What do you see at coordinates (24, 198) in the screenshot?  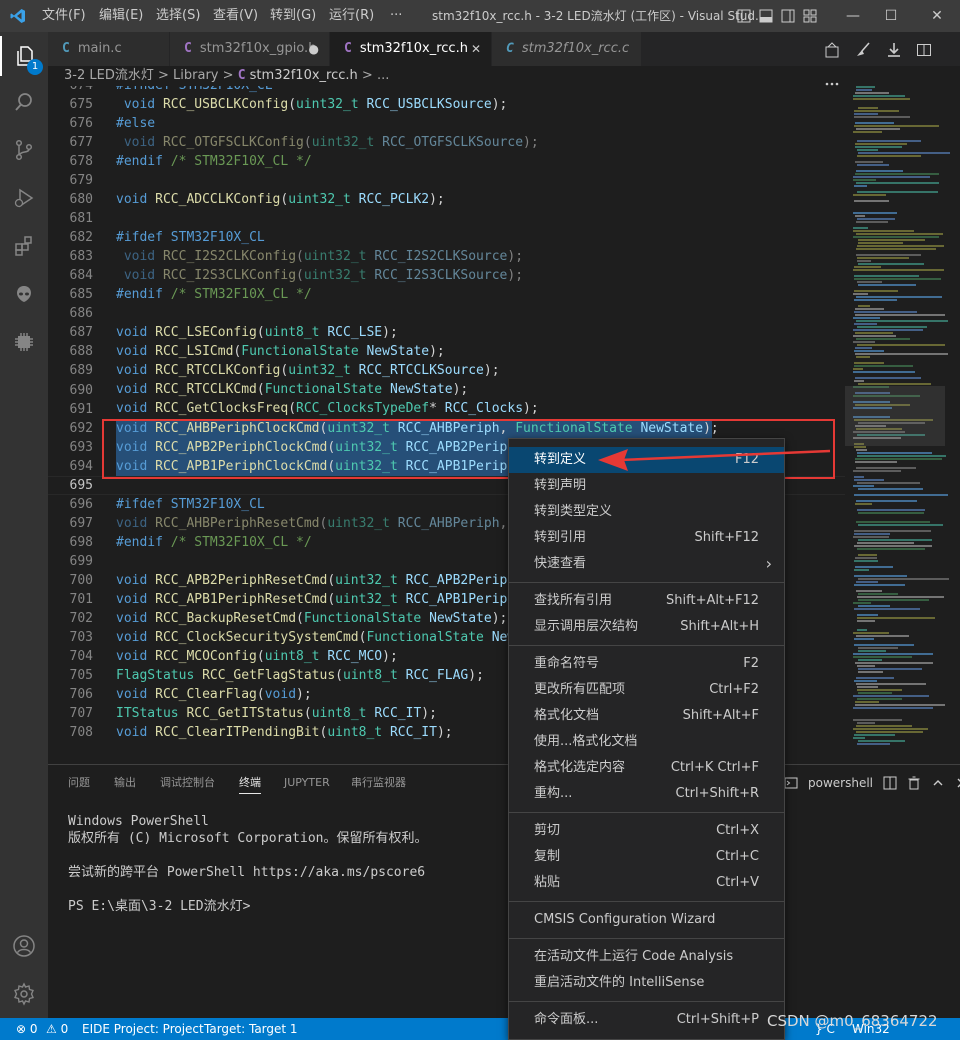 I see `run-debug-button` at bounding box center [24, 198].